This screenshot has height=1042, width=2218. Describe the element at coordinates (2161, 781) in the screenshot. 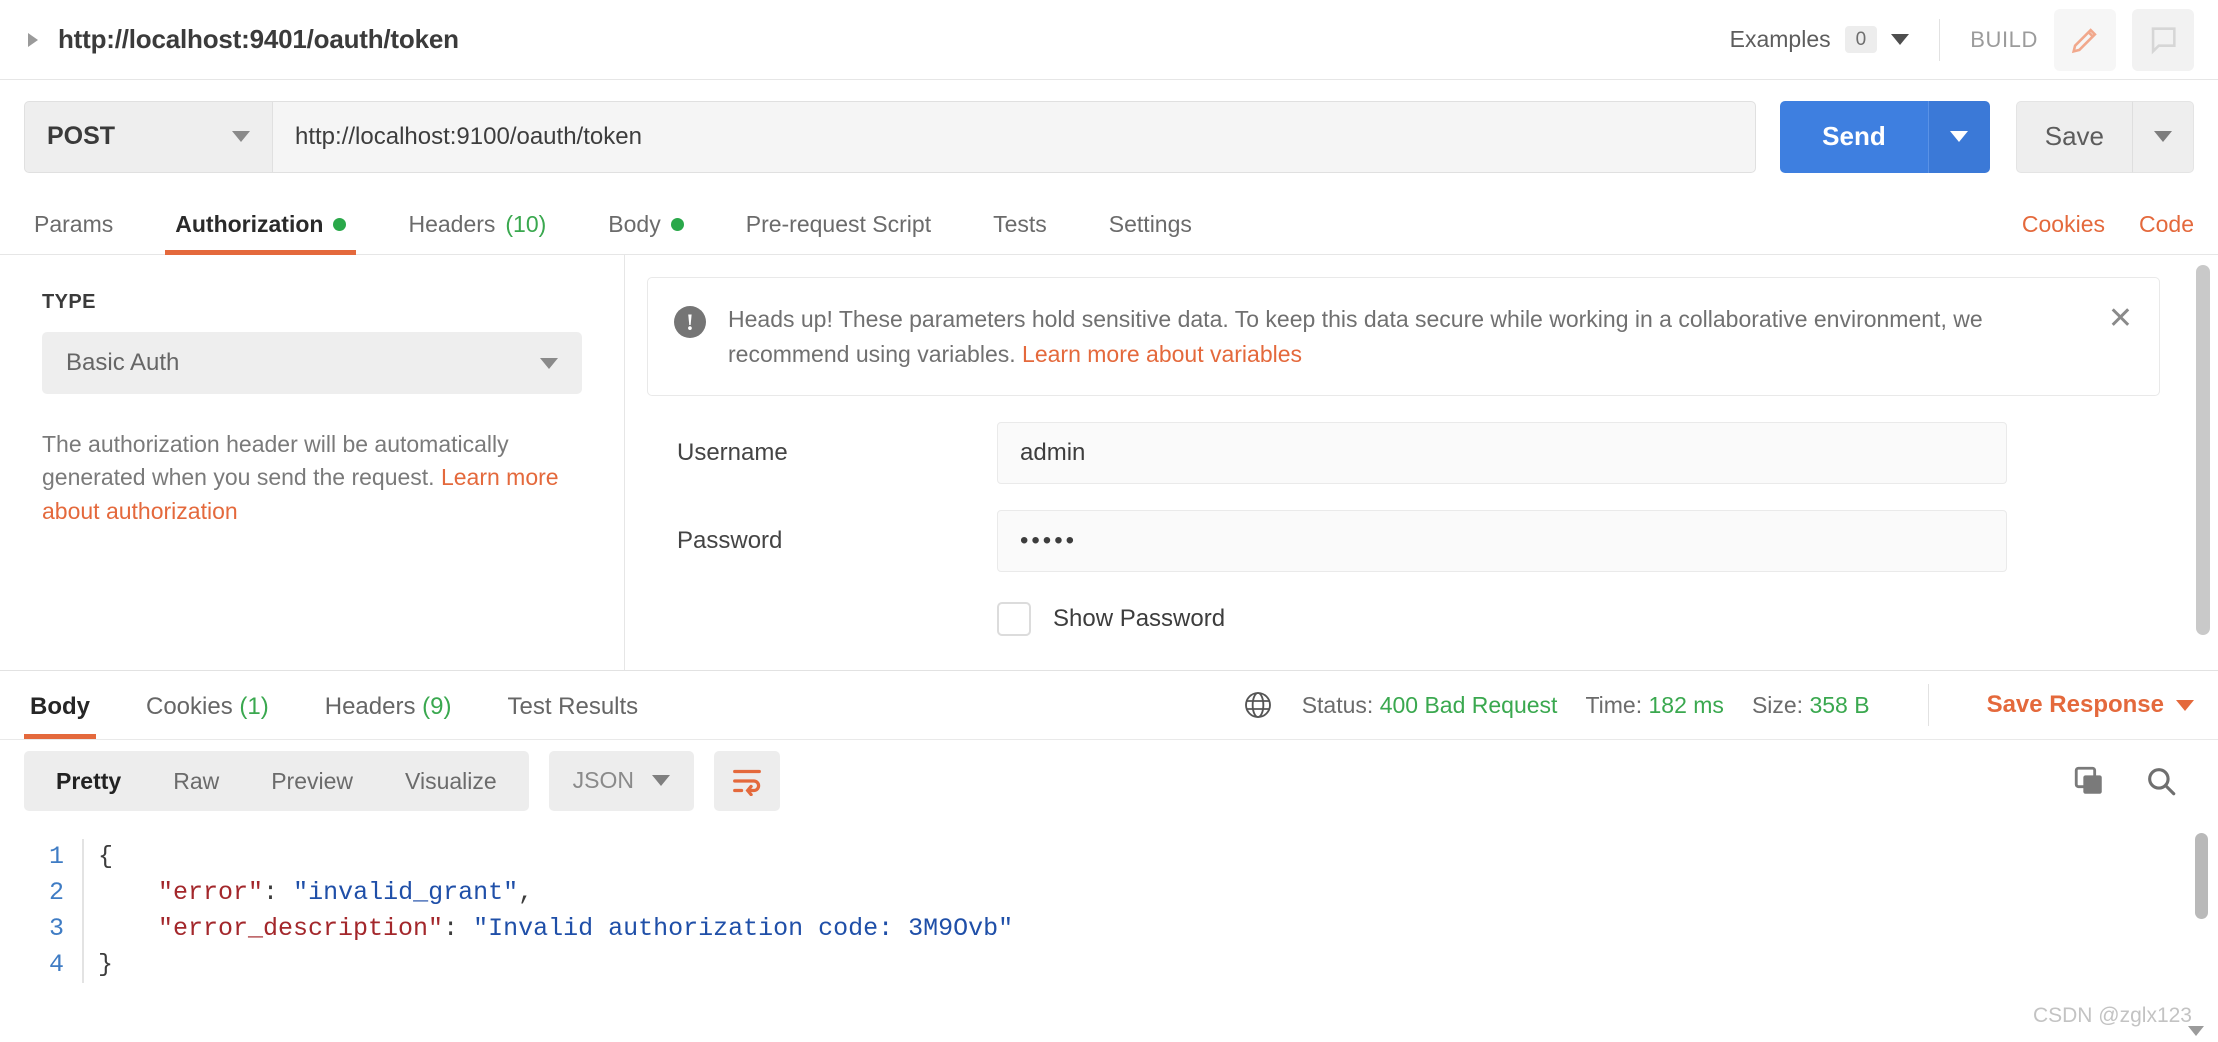

I see `search-icon` at that location.